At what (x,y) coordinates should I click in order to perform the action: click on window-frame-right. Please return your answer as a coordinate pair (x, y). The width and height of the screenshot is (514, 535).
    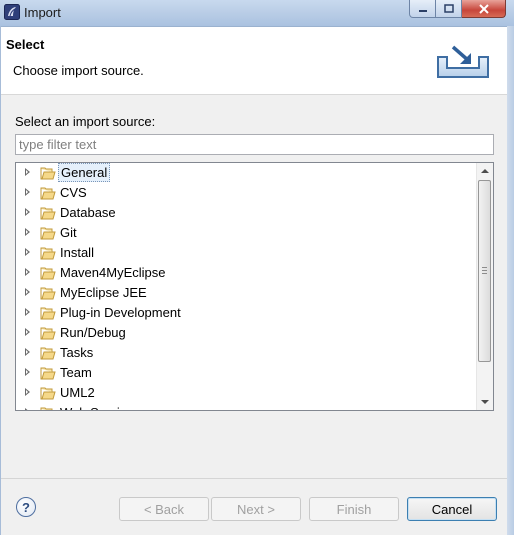
    Looking at the image, I should click on (510, 280).